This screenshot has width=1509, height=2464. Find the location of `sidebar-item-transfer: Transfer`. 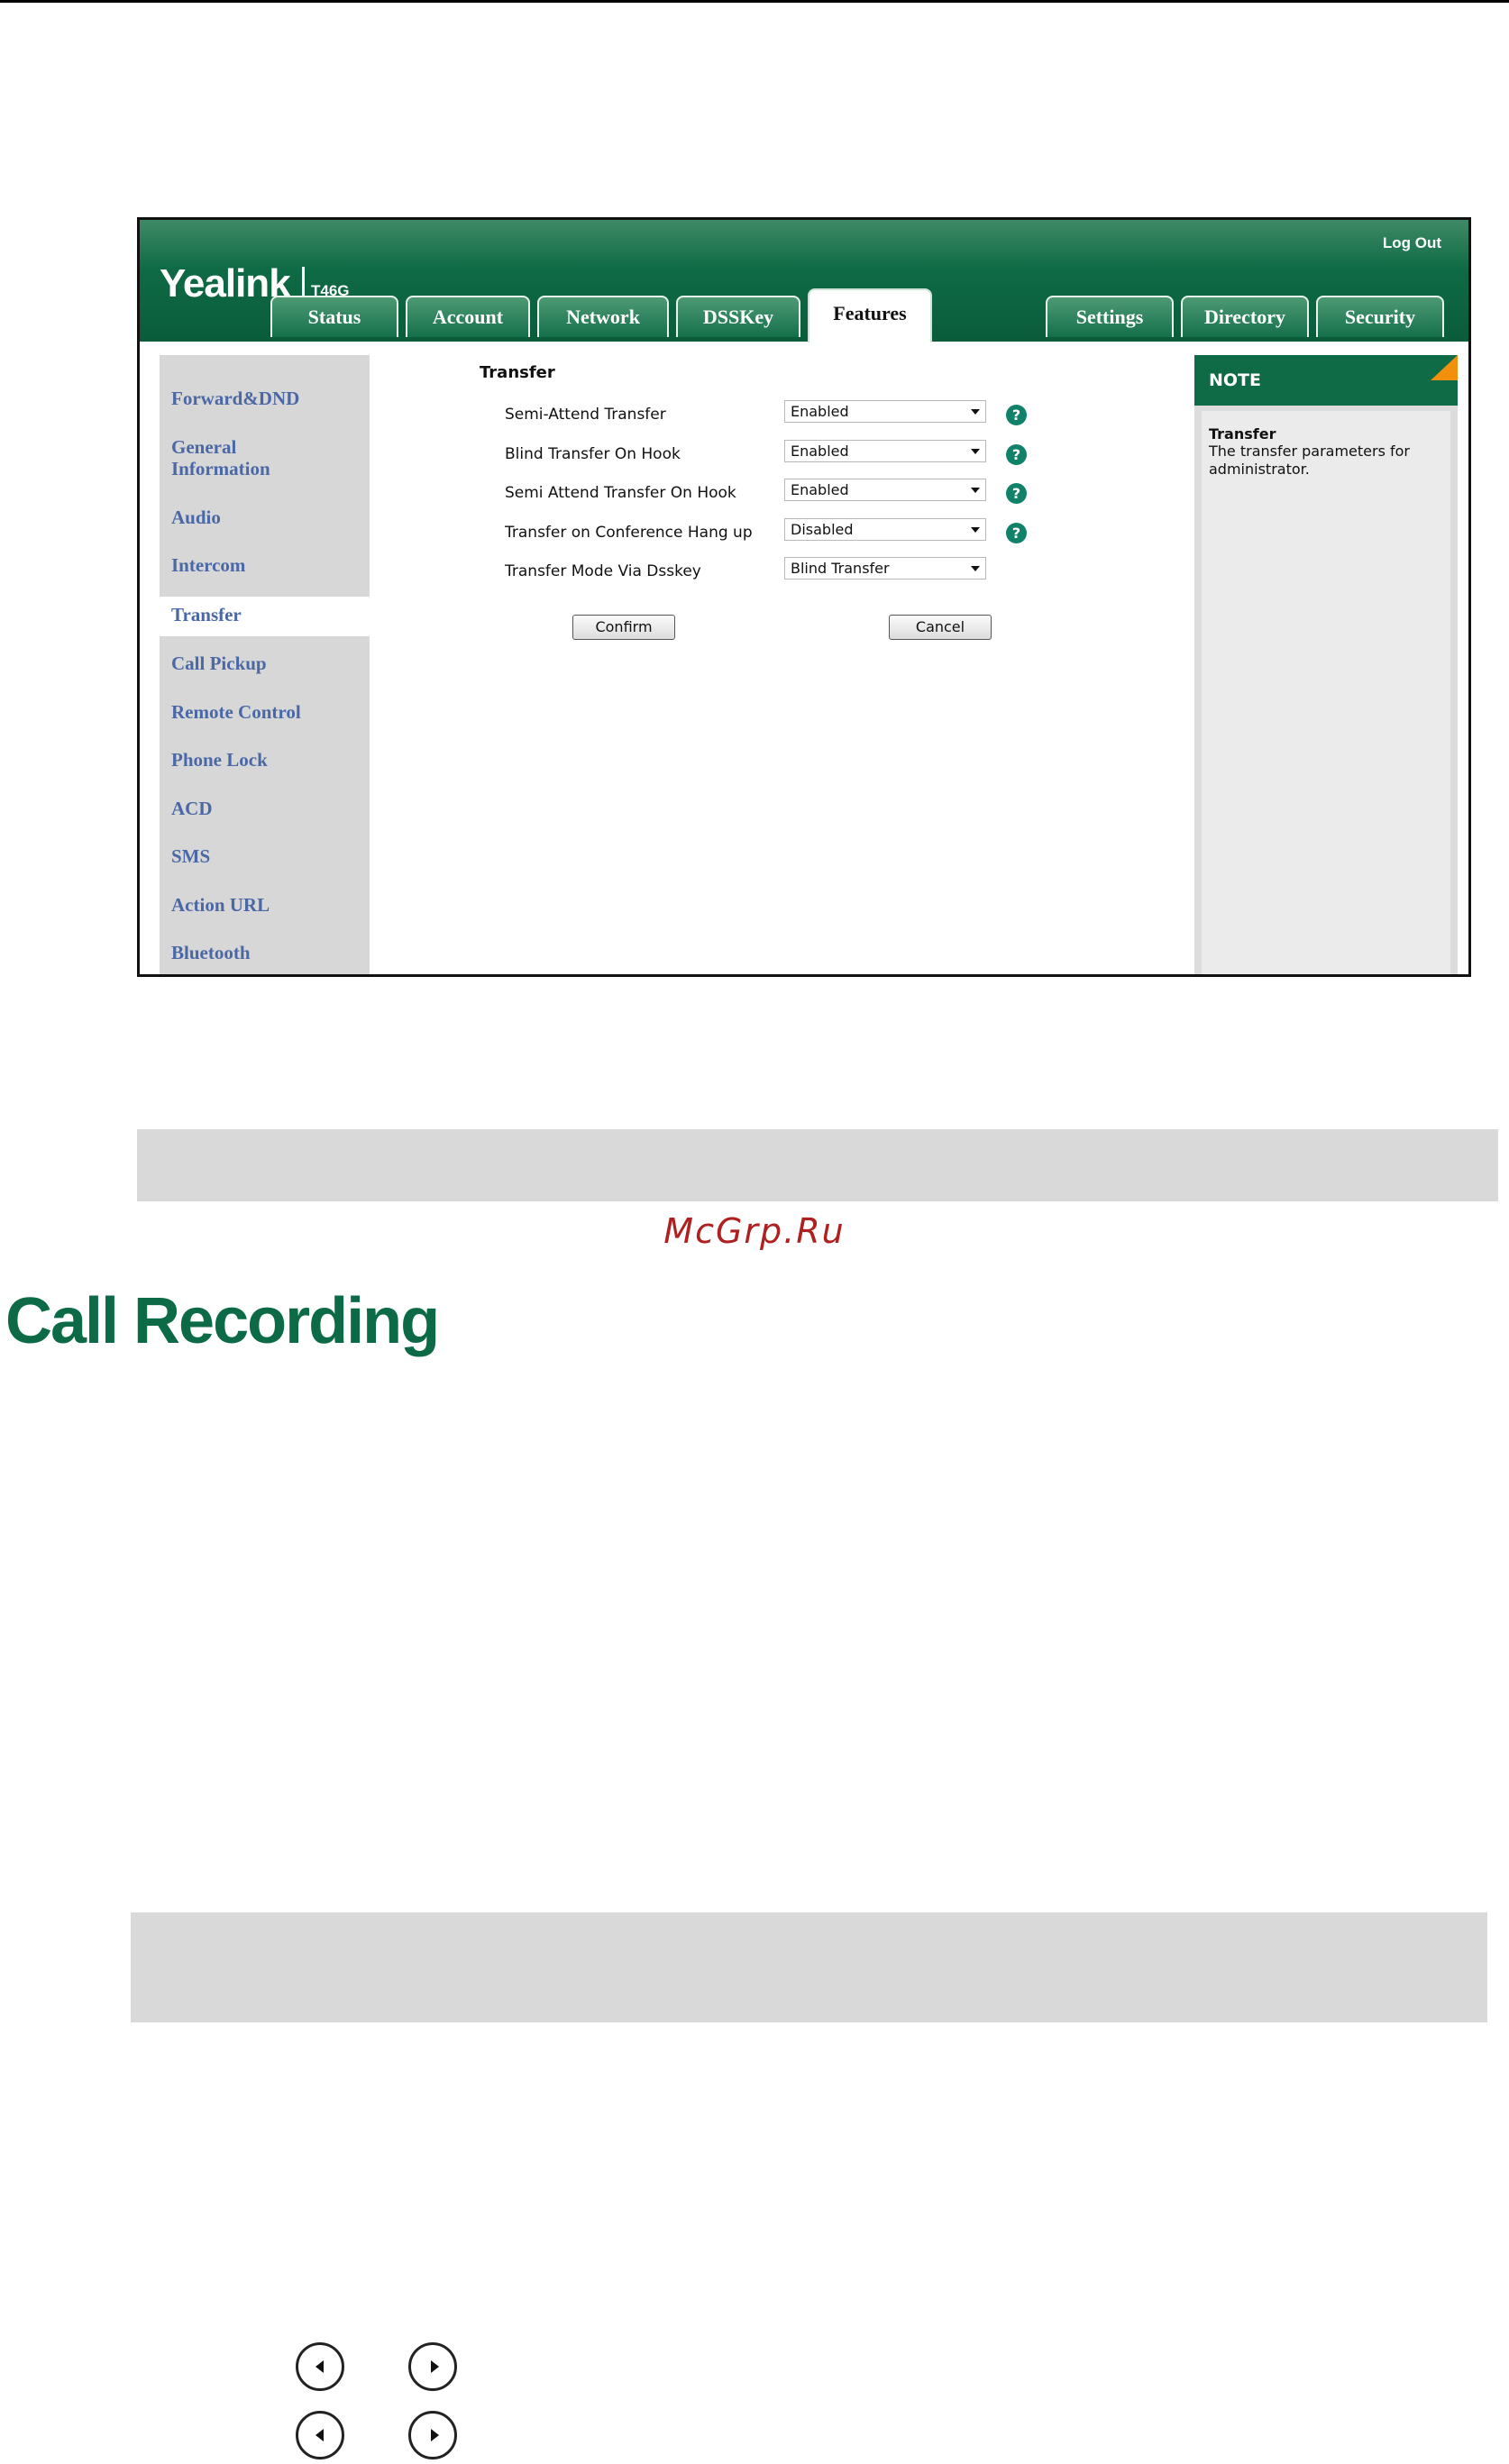

sidebar-item-transfer: Transfer is located at coordinates (206, 614).